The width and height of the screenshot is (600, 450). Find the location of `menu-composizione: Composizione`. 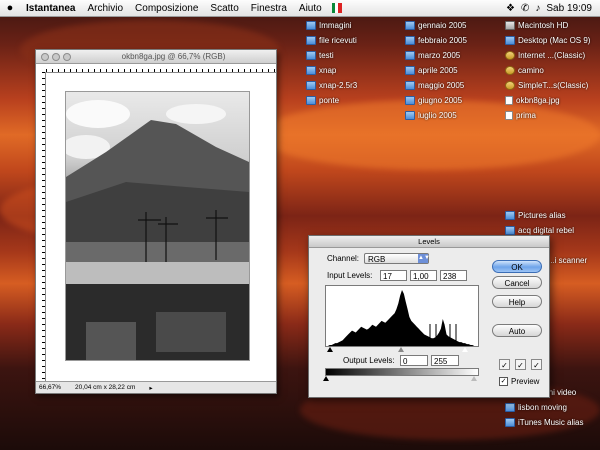

menu-composizione: Composizione is located at coordinates (166, 8).